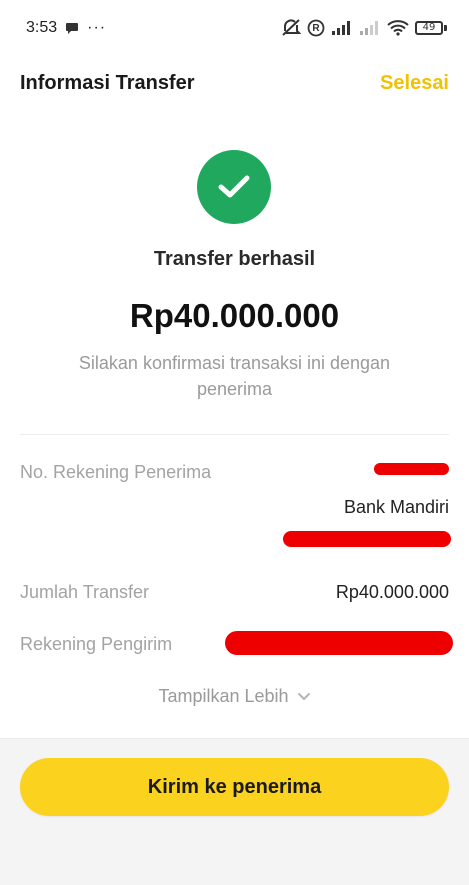  What do you see at coordinates (107, 82) in the screenshot?
I see `page-title: Informasi Transfer` at bounding box center [107, 82].